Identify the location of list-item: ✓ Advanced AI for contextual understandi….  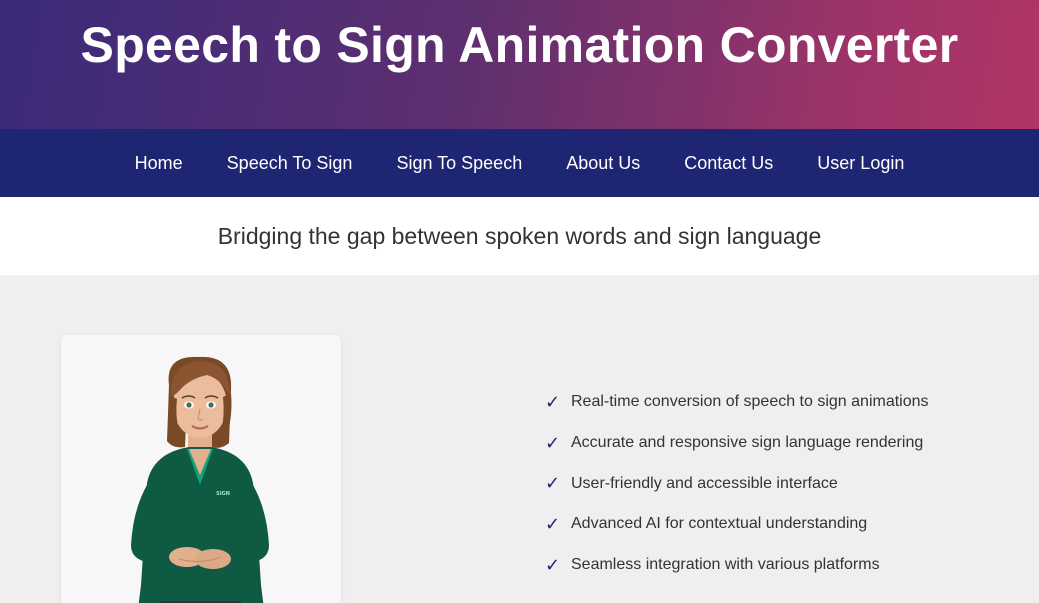
(737, 524).